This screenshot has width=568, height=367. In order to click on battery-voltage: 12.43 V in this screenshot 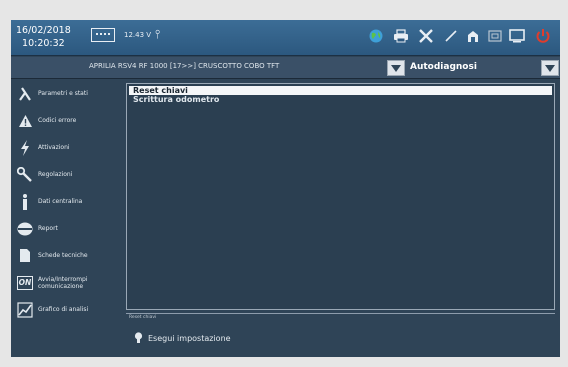, I will do `click(138, 35)`.